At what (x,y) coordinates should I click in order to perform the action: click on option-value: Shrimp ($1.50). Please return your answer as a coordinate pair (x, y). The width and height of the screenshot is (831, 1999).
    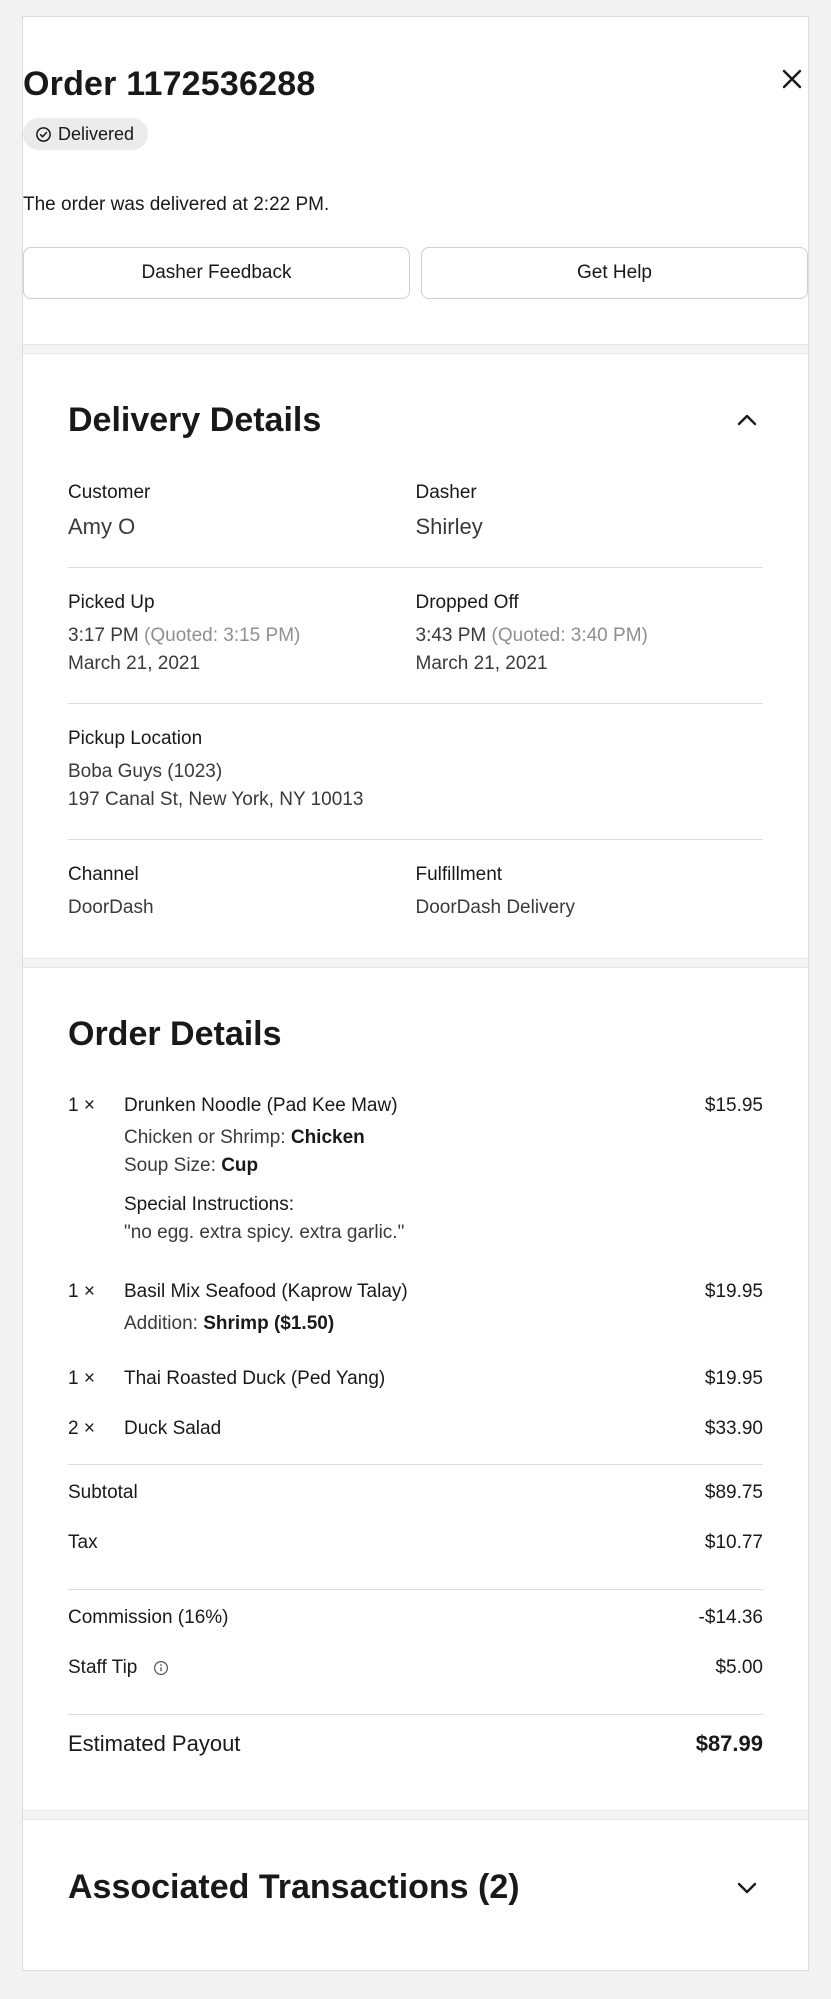
    Looking at the image, I should click on (269, 1323).